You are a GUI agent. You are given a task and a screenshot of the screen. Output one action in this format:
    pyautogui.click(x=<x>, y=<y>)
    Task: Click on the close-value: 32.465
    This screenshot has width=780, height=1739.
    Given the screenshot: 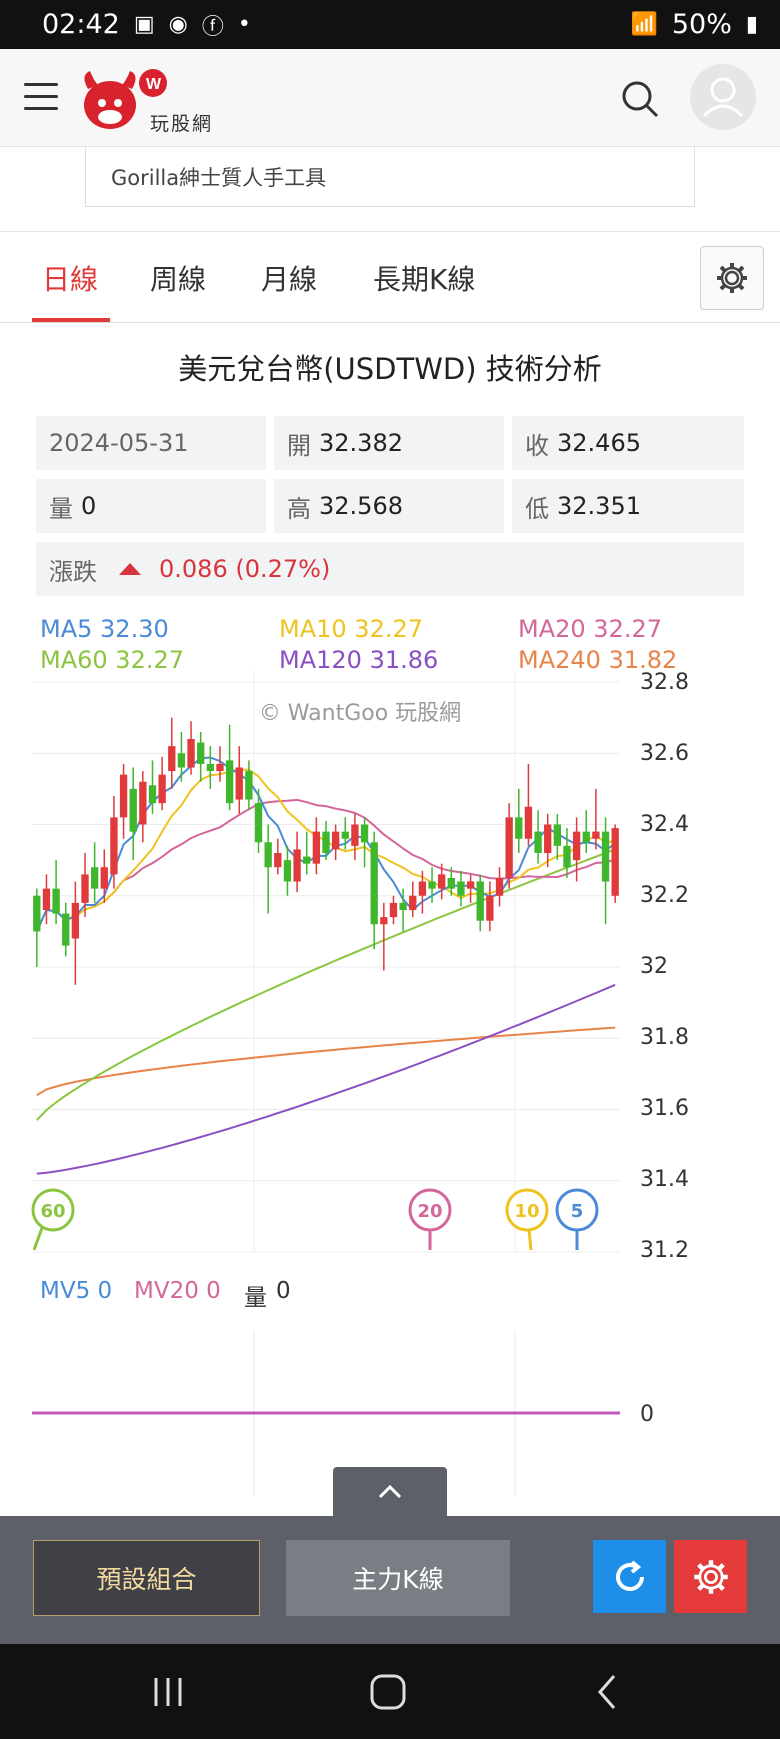 What is the action you would take?
    pyautogui.click(x=599, y=443)
    